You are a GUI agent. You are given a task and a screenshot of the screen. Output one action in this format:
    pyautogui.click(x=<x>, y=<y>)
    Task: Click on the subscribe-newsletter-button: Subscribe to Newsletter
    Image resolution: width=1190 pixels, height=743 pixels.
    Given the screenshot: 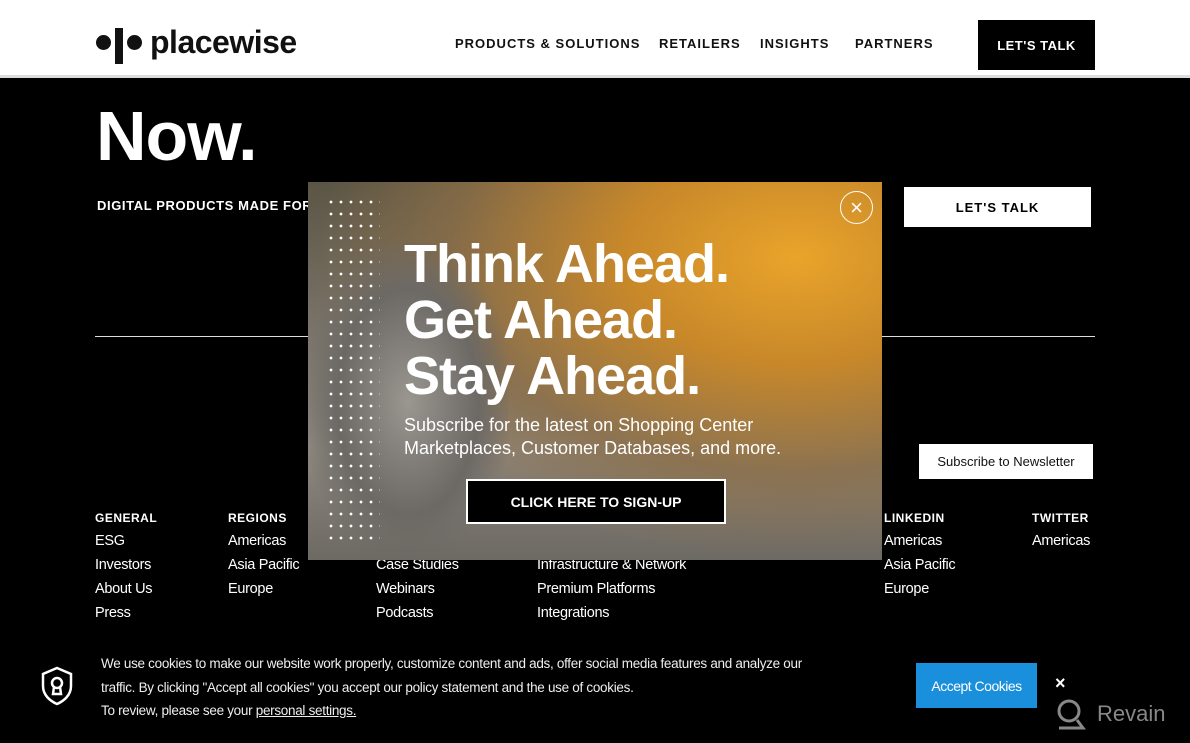 What is the action you would take?
    pyautogui.click(x=1006, y=461)
    